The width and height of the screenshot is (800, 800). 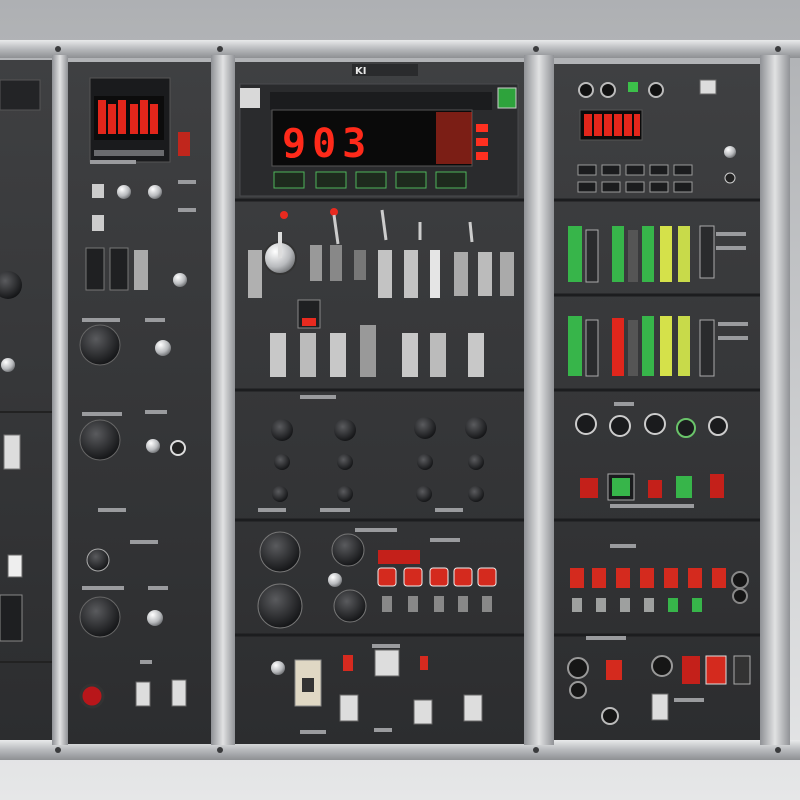 I want to click on power-switch, so click(x=250, y=98).